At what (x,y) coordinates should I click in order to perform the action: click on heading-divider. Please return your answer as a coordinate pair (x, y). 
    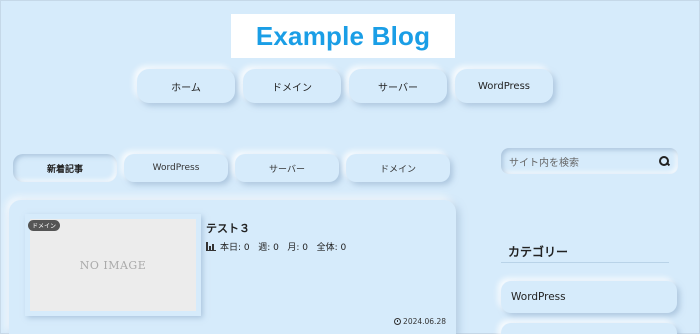
    Looking at the image, I should click on (585, 262).